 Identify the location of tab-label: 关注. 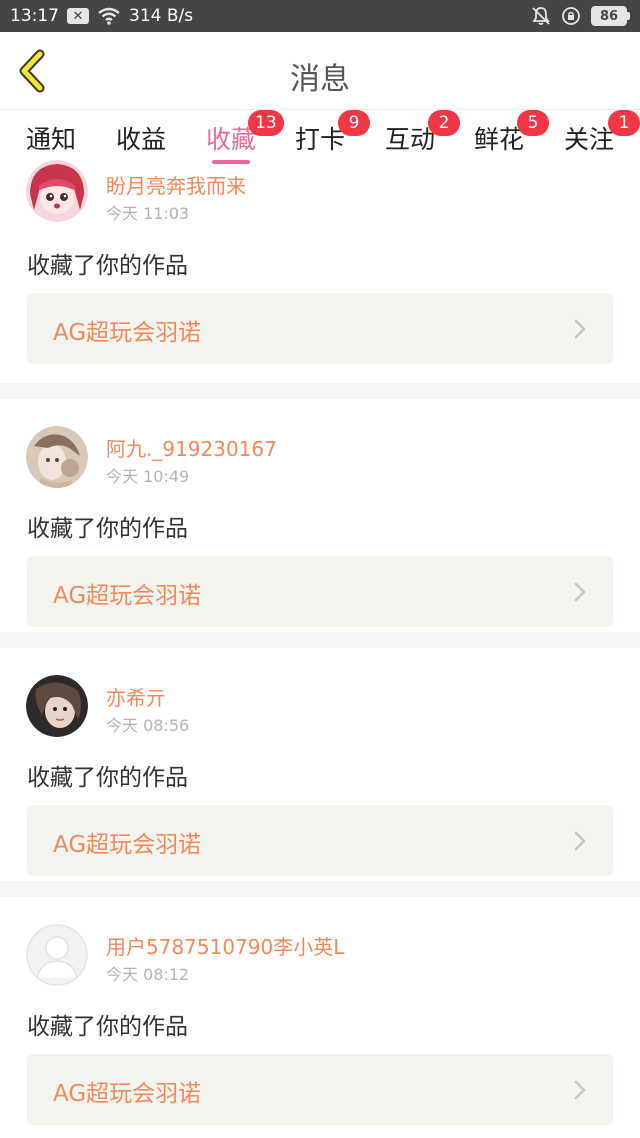
(589, 139).